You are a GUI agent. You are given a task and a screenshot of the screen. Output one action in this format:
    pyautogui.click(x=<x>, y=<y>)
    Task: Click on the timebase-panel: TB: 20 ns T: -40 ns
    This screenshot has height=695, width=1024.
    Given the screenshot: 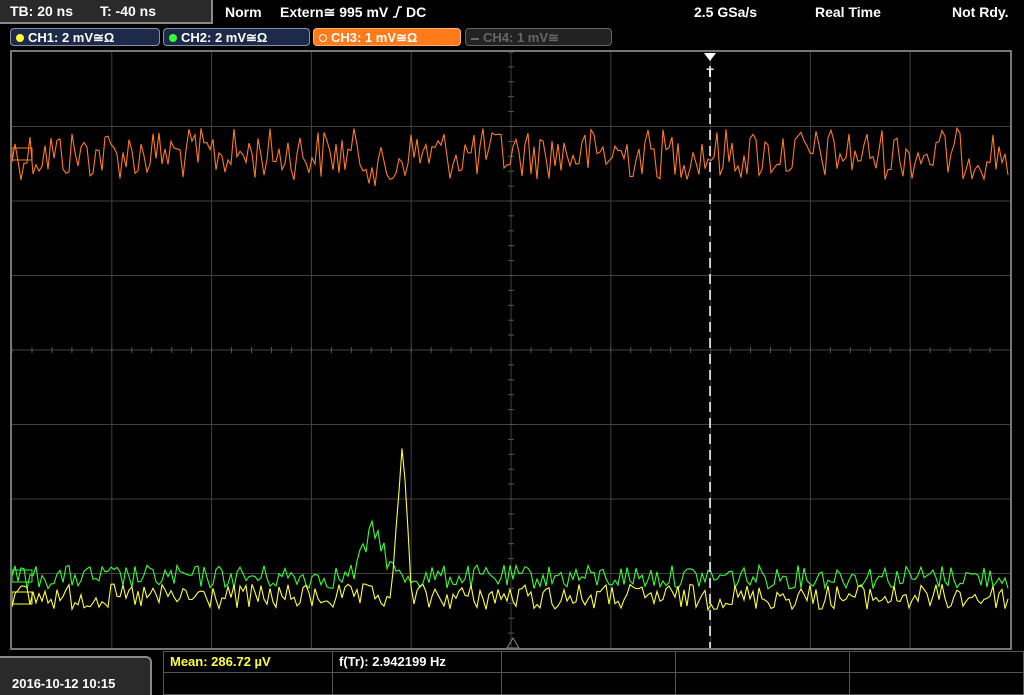 What is the action you would take?
    pyautogui.click(x=106, y=12)
    